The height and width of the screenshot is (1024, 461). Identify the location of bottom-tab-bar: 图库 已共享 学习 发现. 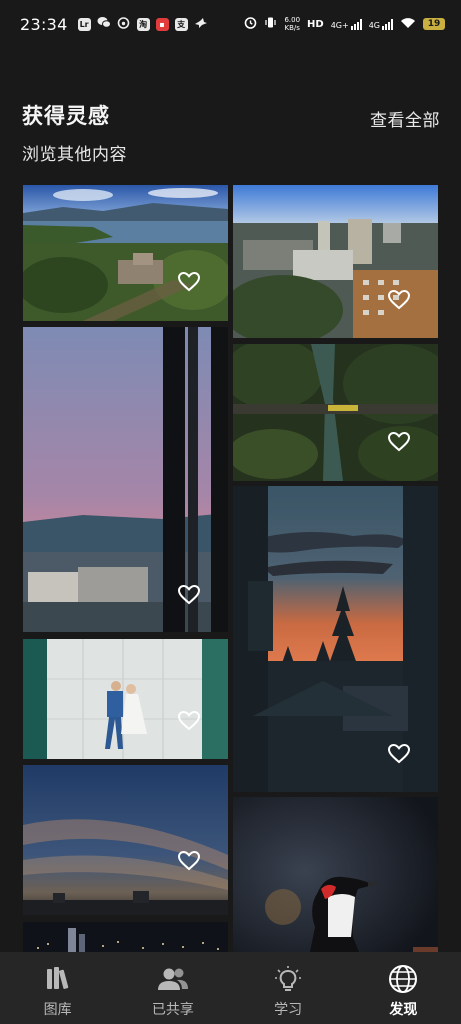
(230, 988).